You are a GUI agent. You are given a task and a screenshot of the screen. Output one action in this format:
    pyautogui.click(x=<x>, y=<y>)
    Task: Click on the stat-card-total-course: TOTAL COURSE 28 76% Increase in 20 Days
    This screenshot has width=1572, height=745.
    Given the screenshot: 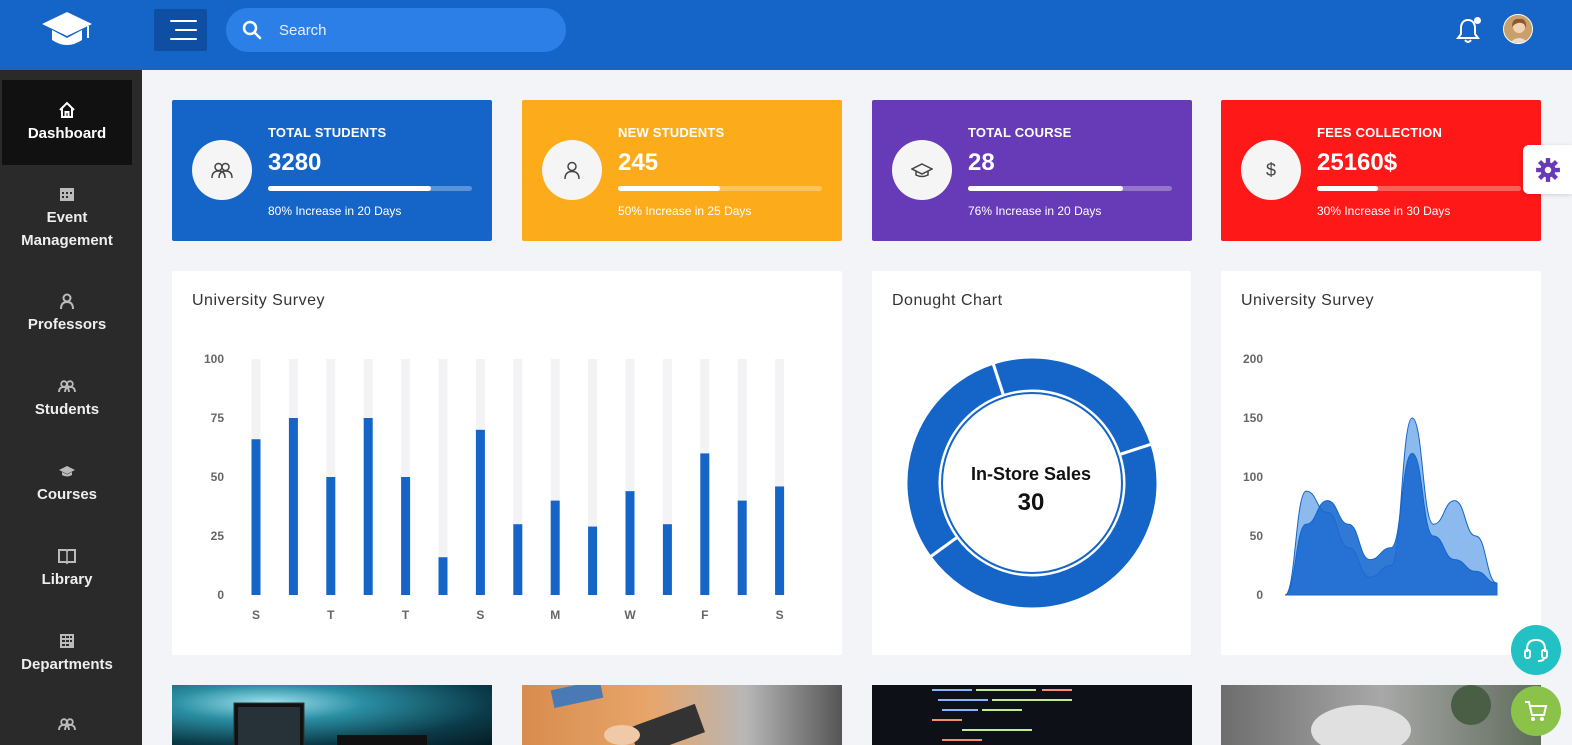 What is the action you would take?
    pyautogui.click(x=1032, y=170)
    